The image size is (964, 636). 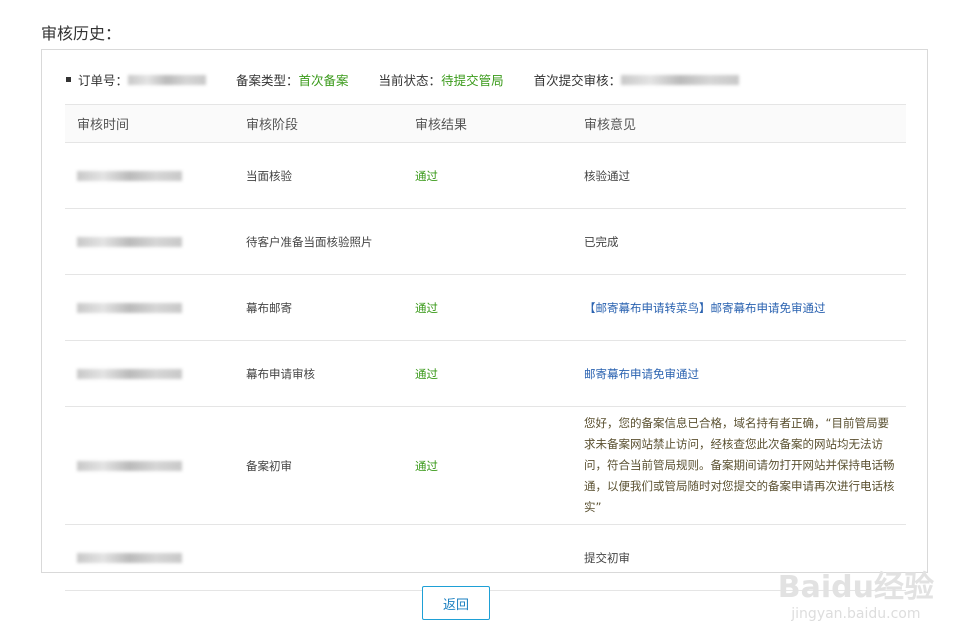 What do you see at coordinates (81, 33) in the screenshot?
I see `page-title: 审核历史：` at bounding box center [81, 33].